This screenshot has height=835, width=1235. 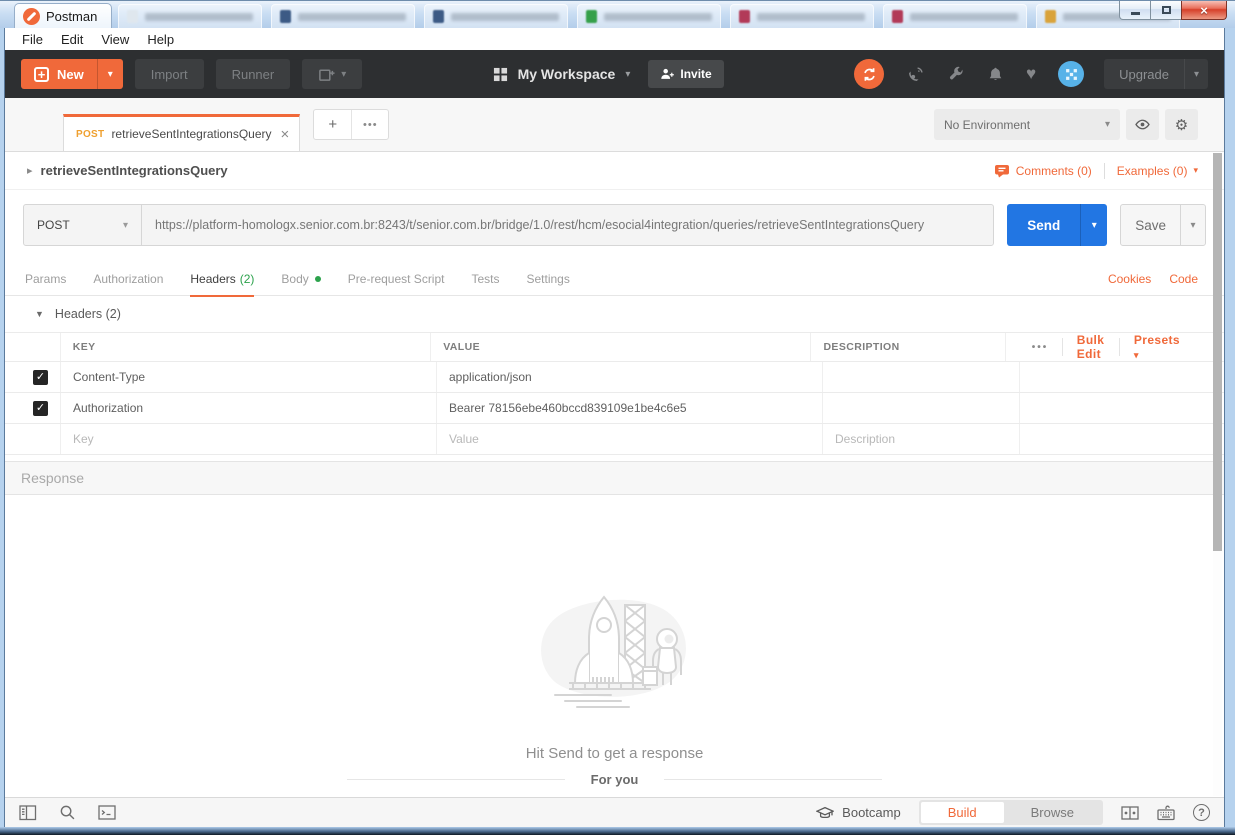 What do you see at coordinates (222, 279) in the screenshot?
I see `tab-headers: Headers (2)` at bounding box center [222, 279].